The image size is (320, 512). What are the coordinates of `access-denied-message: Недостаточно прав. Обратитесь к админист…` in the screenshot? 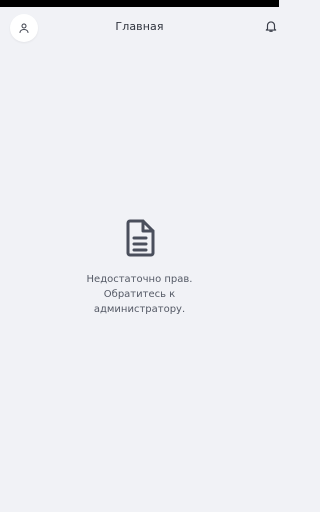 It's located at (139, 294).